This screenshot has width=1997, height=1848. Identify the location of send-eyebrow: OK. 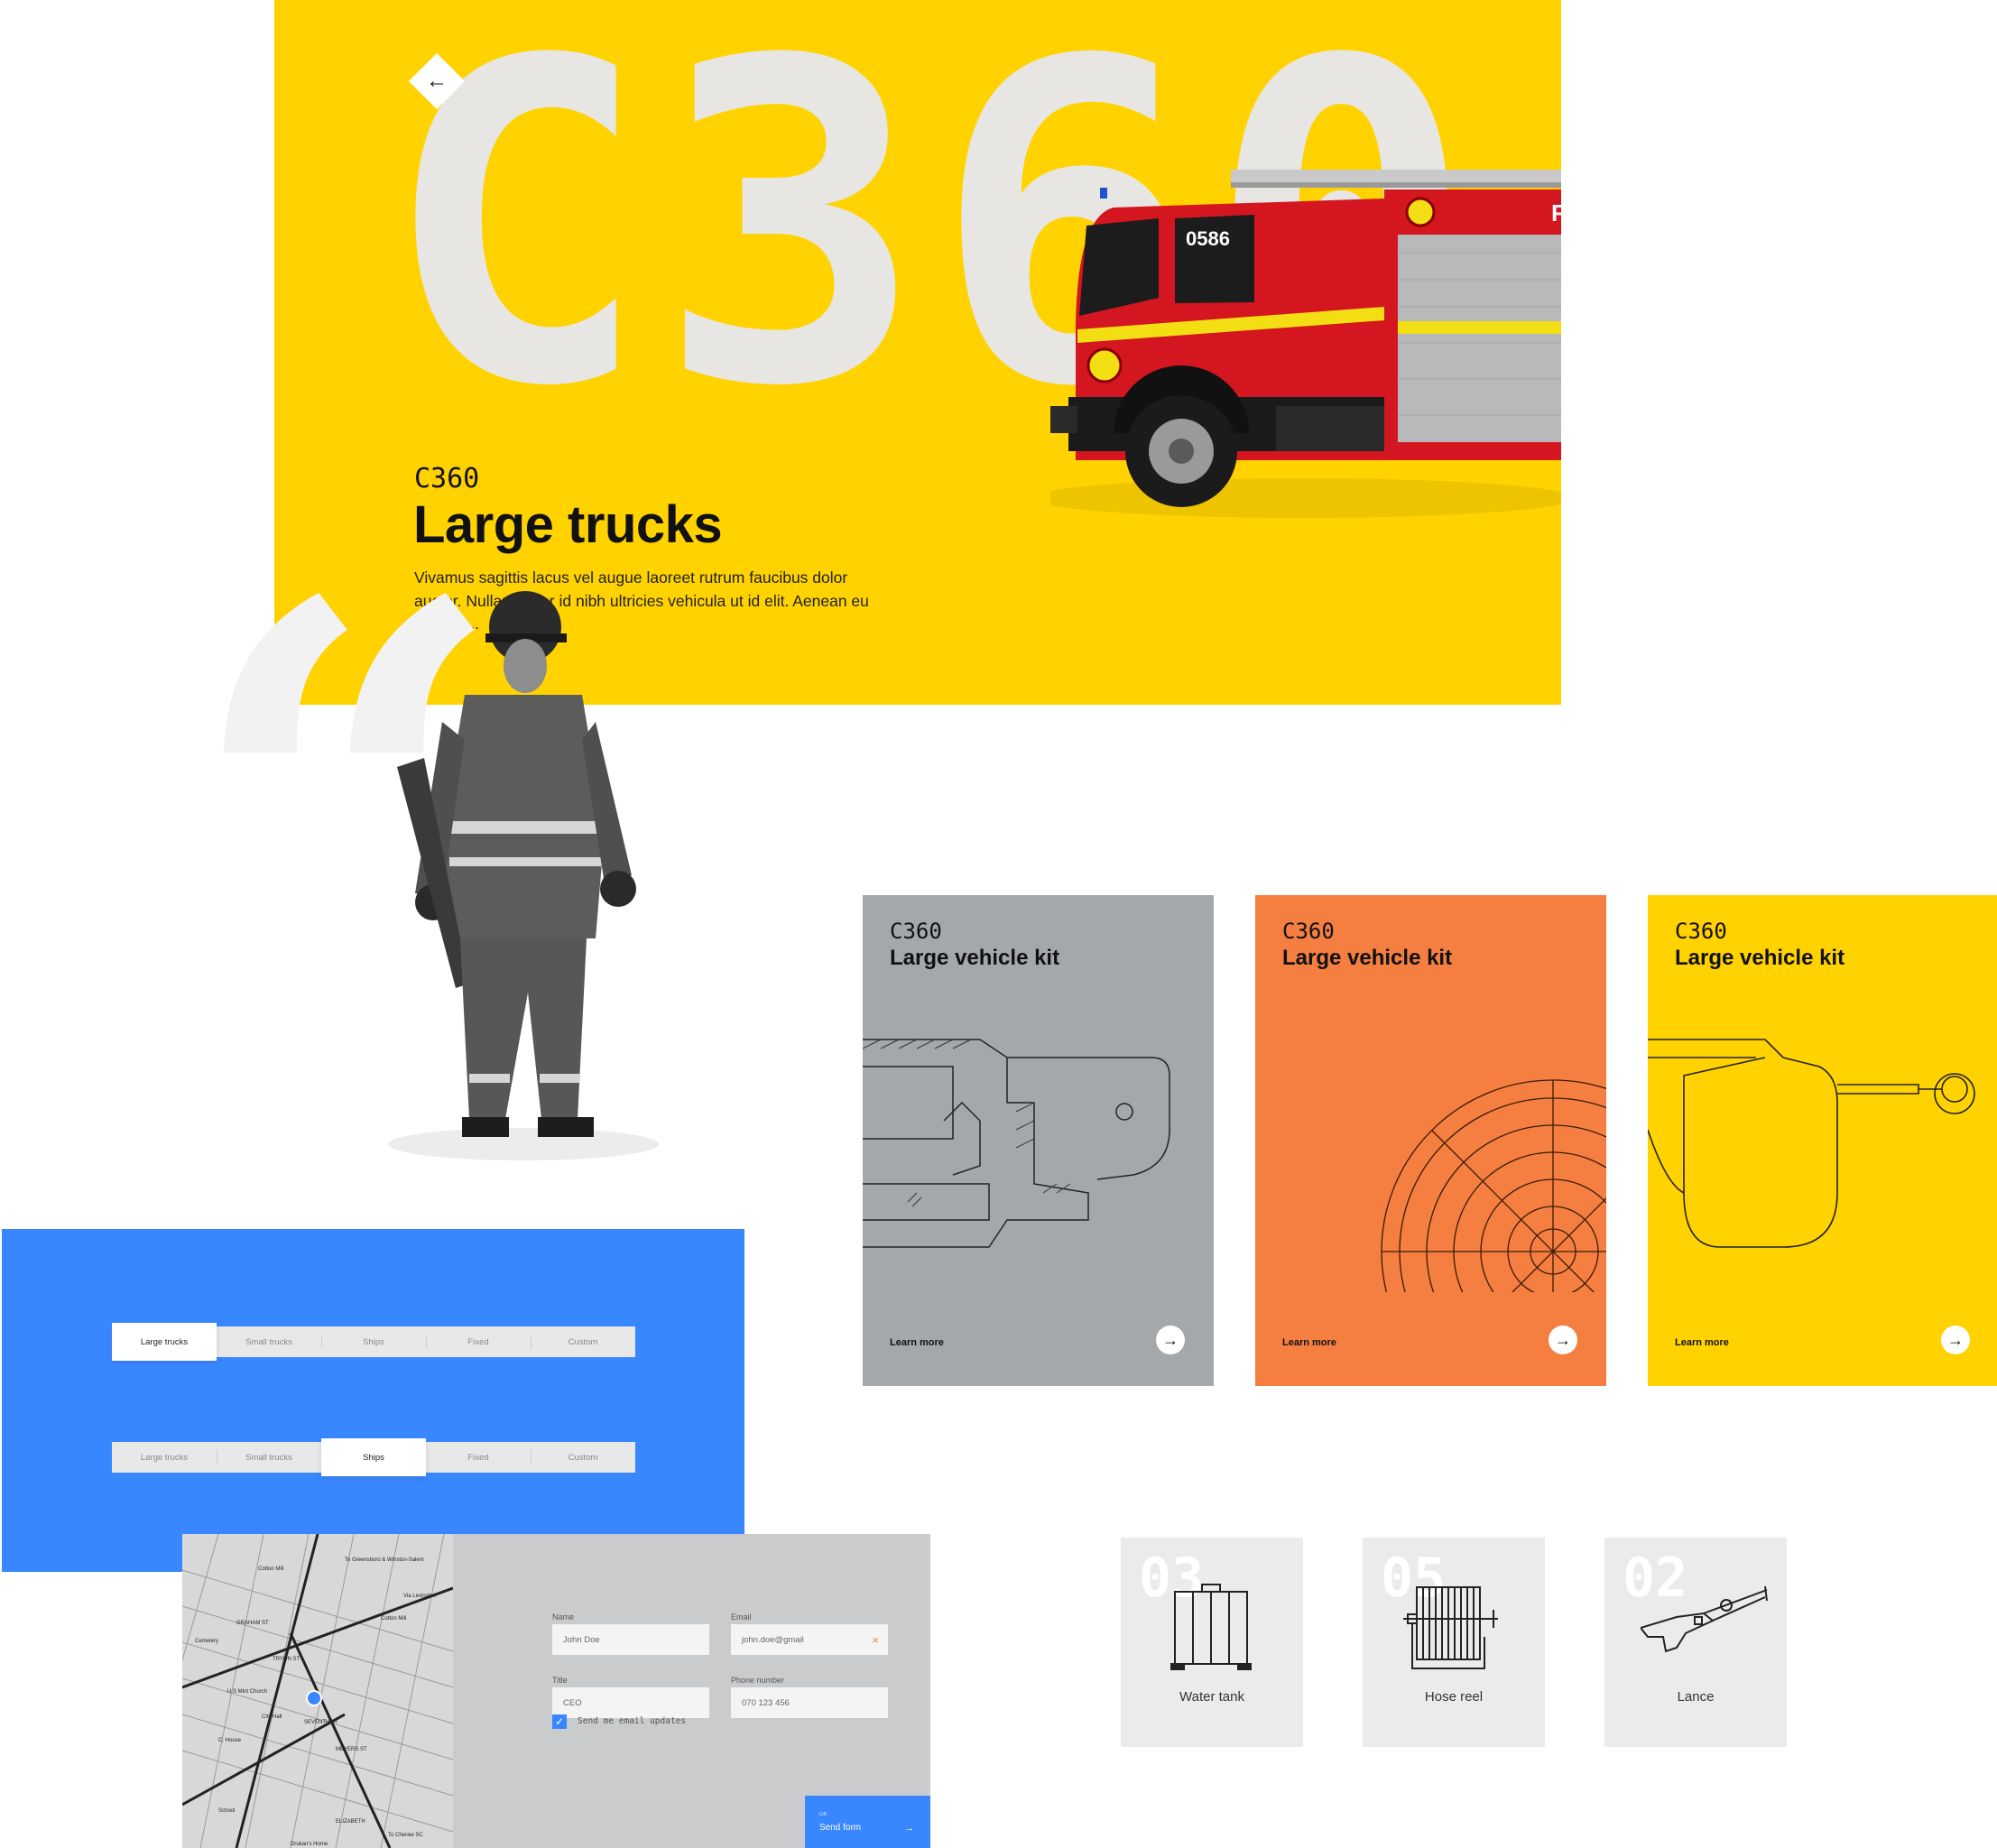
(823, 1814).